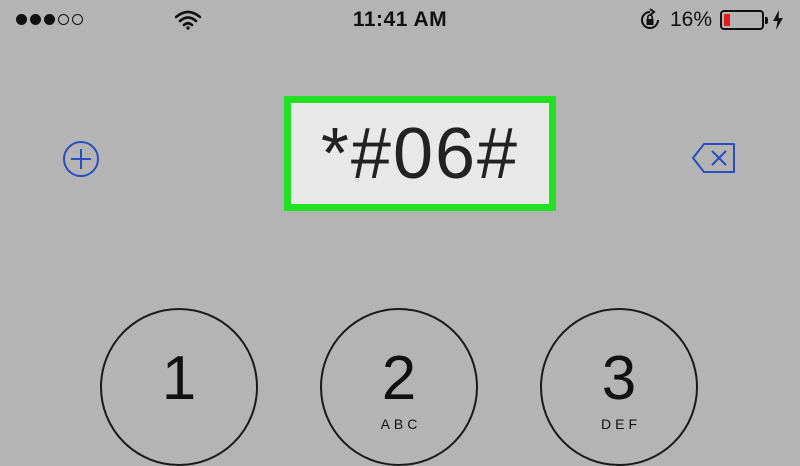 Image resolution: width=800 pixels, height=466 pixels. I want to click on entered-number: *#06#, so click(420, 153).